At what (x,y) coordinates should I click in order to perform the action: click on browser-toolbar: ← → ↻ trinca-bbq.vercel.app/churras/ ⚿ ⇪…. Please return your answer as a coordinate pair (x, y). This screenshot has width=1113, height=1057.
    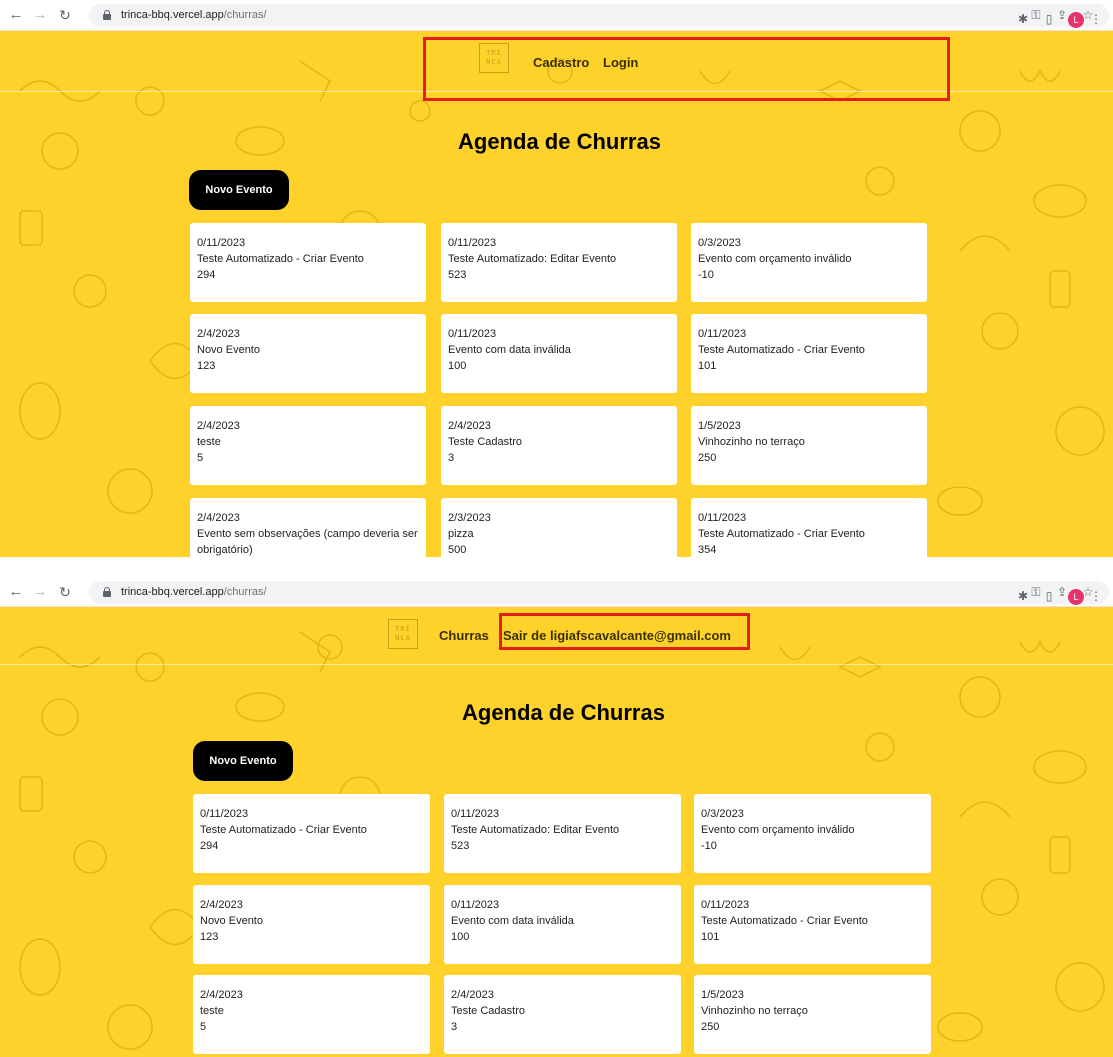
    Looking at the image, I should click on (556, 15).